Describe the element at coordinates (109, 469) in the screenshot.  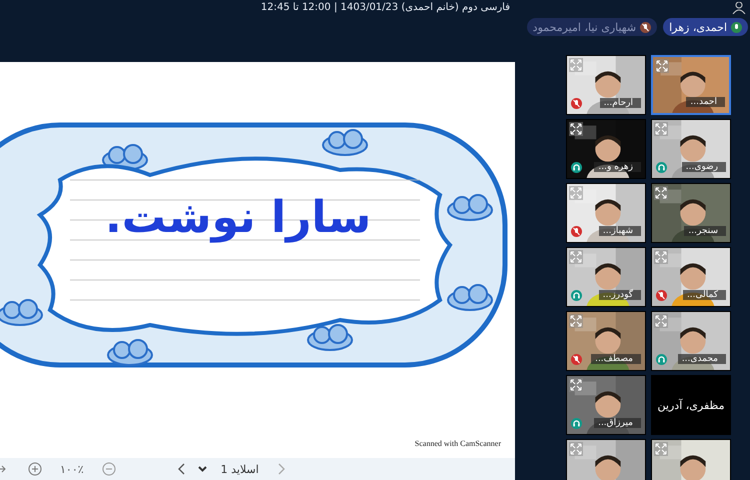
I see `zoom-out-button` at that location.